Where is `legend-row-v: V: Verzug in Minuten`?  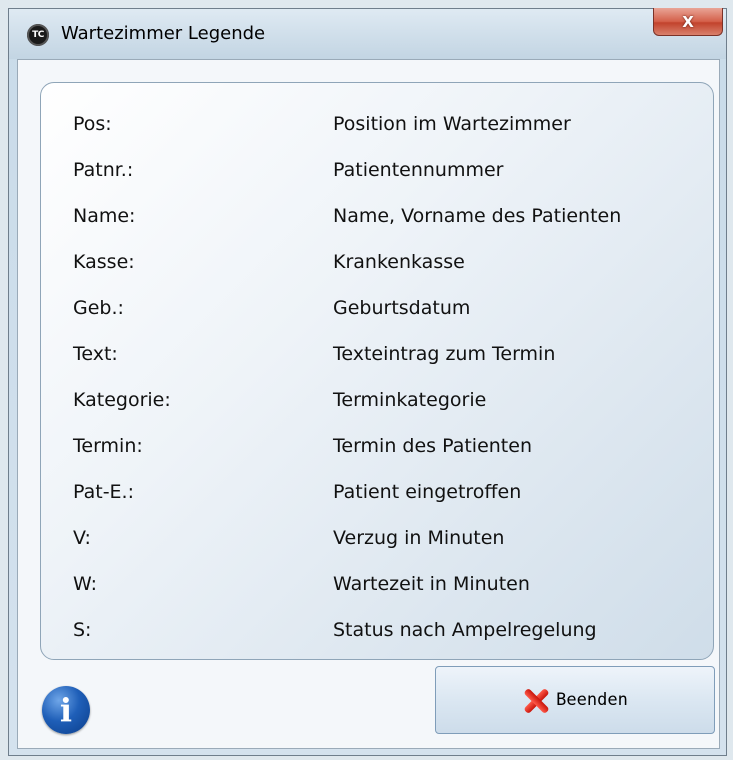
legend-row-v: V: Verzug in Minuten is located at coordinates (377, 542).